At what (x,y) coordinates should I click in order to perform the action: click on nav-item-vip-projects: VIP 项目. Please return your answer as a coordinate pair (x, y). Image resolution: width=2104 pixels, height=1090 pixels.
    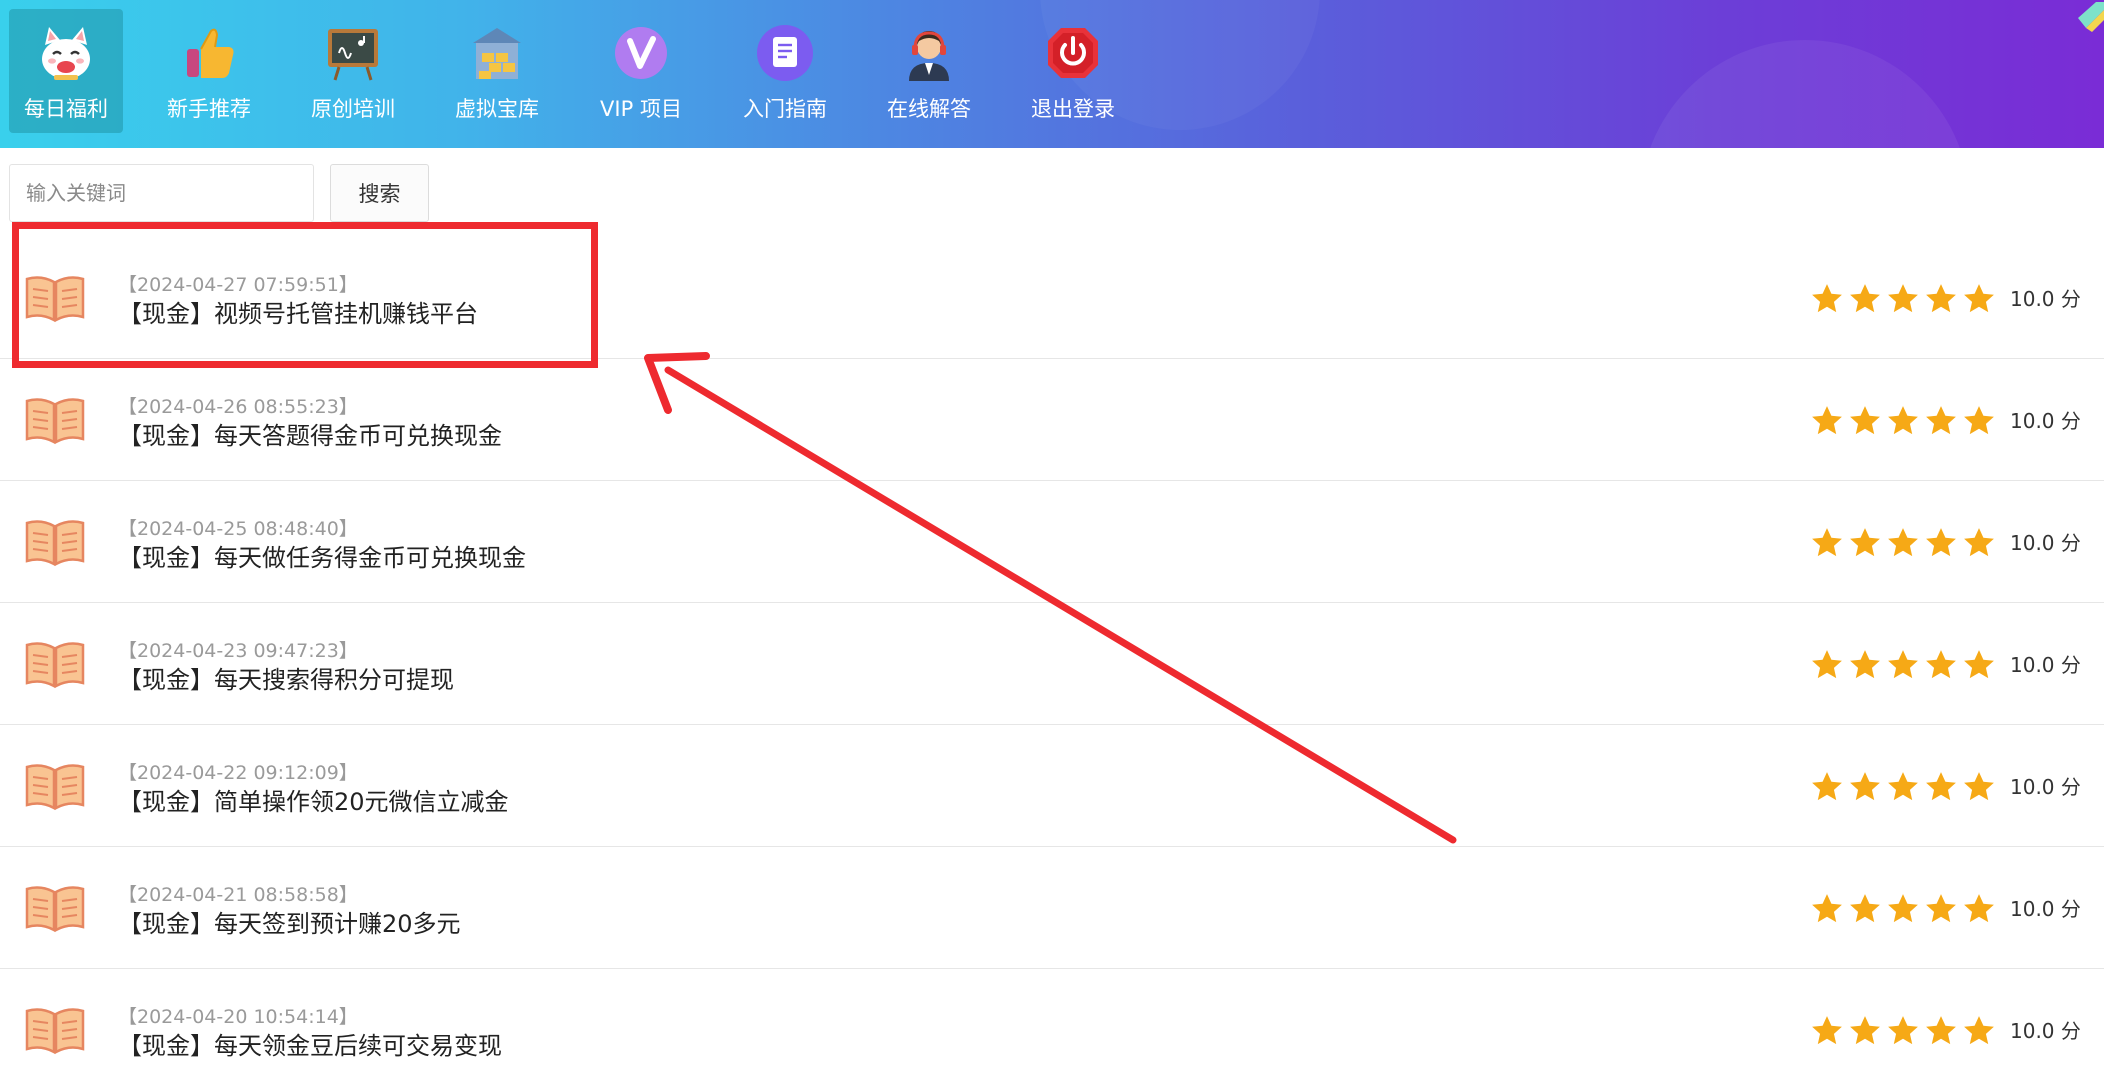
    Looking at the image, I should click on (641, 71).